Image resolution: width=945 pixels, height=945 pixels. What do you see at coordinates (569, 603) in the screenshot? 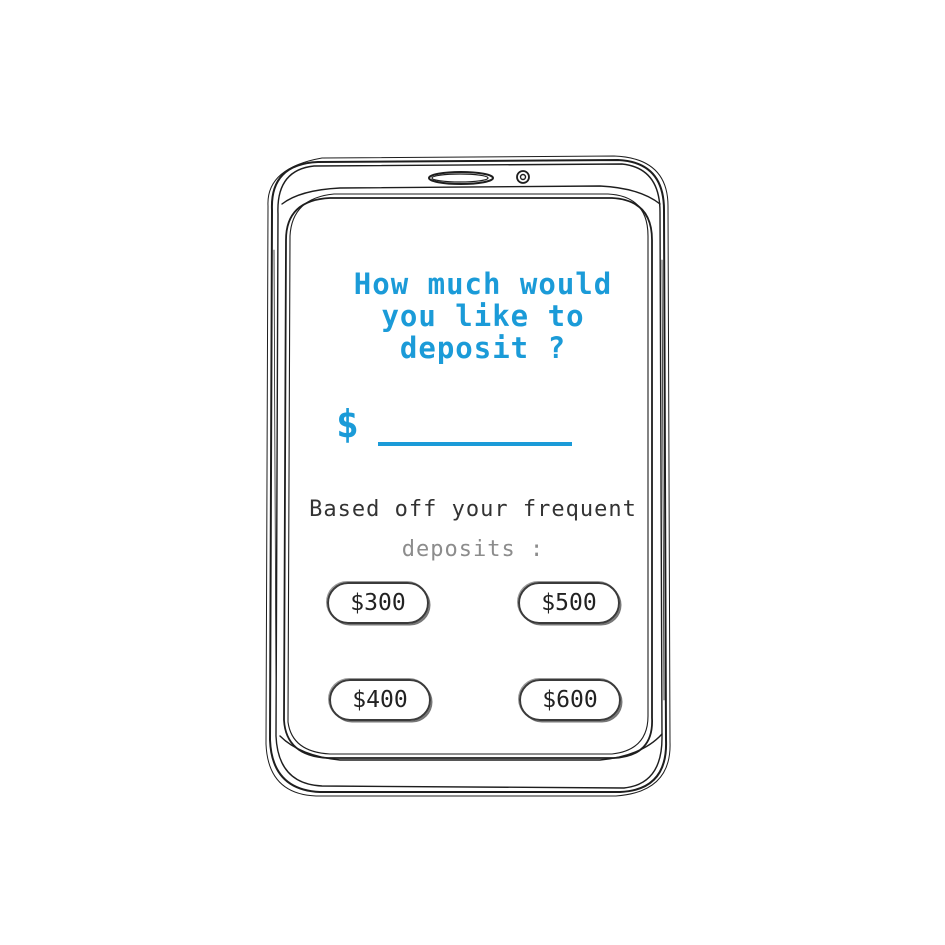
I see `amount-chip-500: $500` at bounding box center [569, 603].